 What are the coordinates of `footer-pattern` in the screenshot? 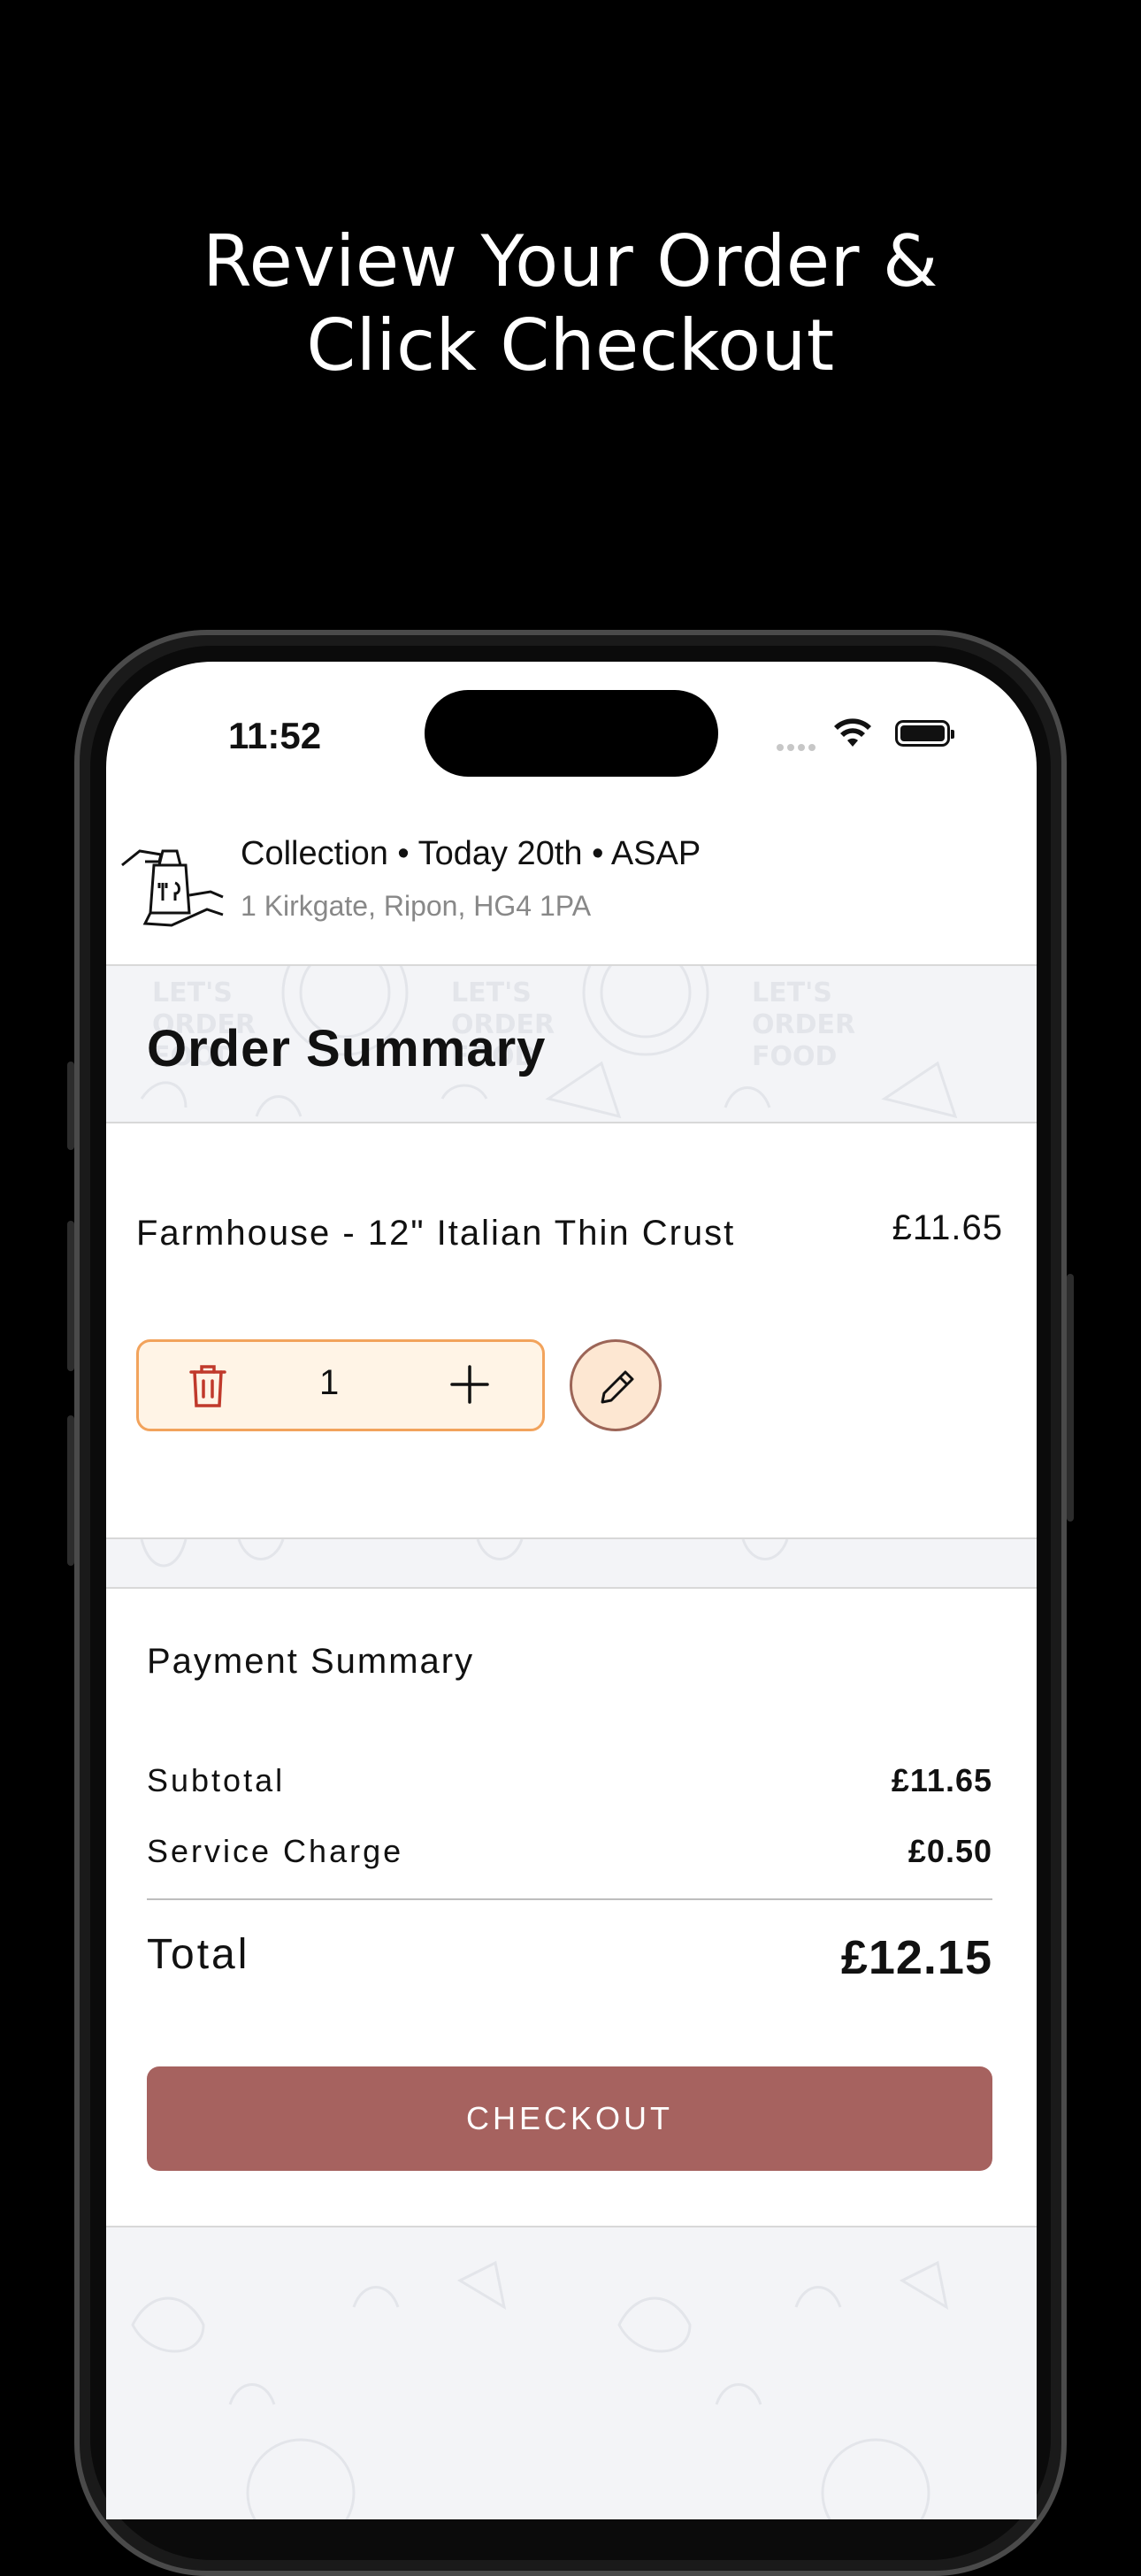 It's located at (571, 2373).